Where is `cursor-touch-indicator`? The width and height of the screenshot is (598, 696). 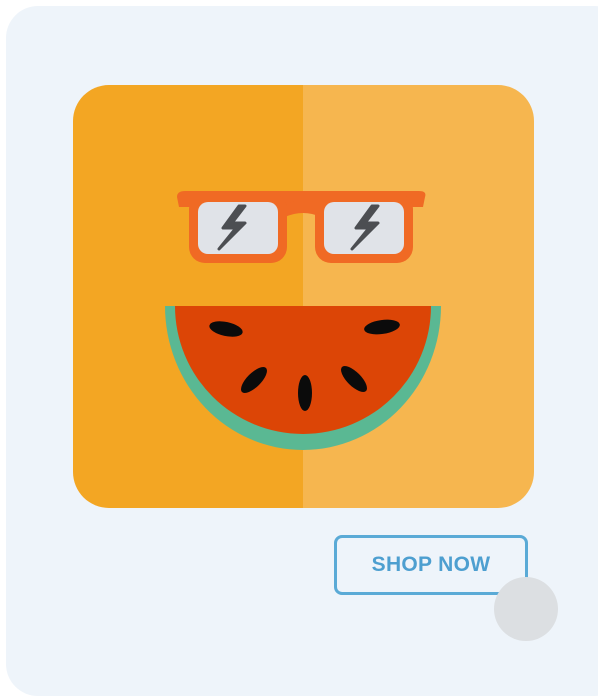
cursor-touch-indicator is located at coordinates (526, 609).